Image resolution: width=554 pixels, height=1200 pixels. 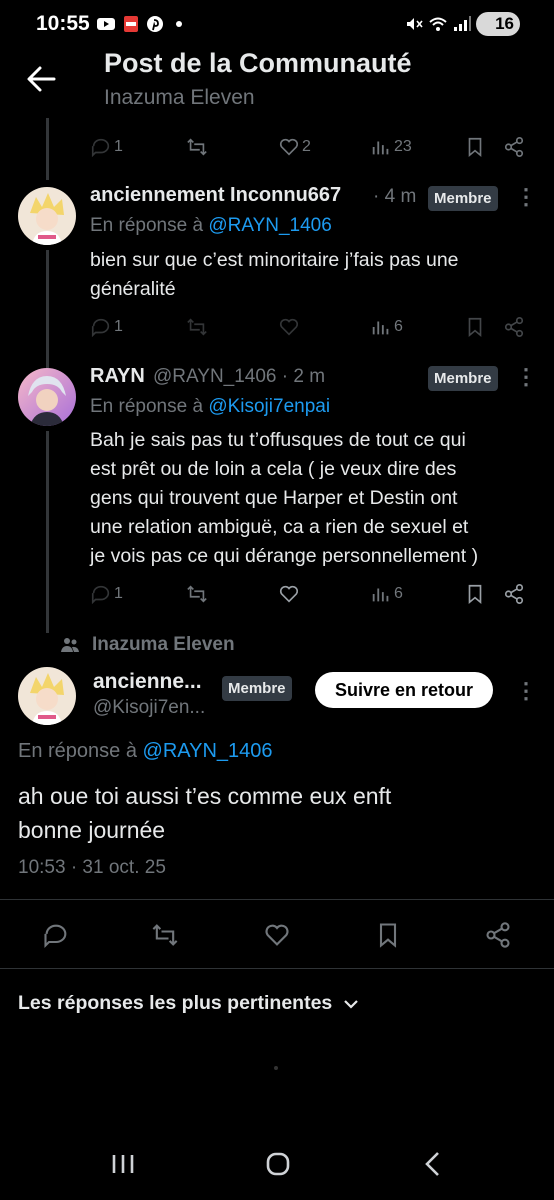 I want to click on like-button: 2, so click(x=294, y=147).